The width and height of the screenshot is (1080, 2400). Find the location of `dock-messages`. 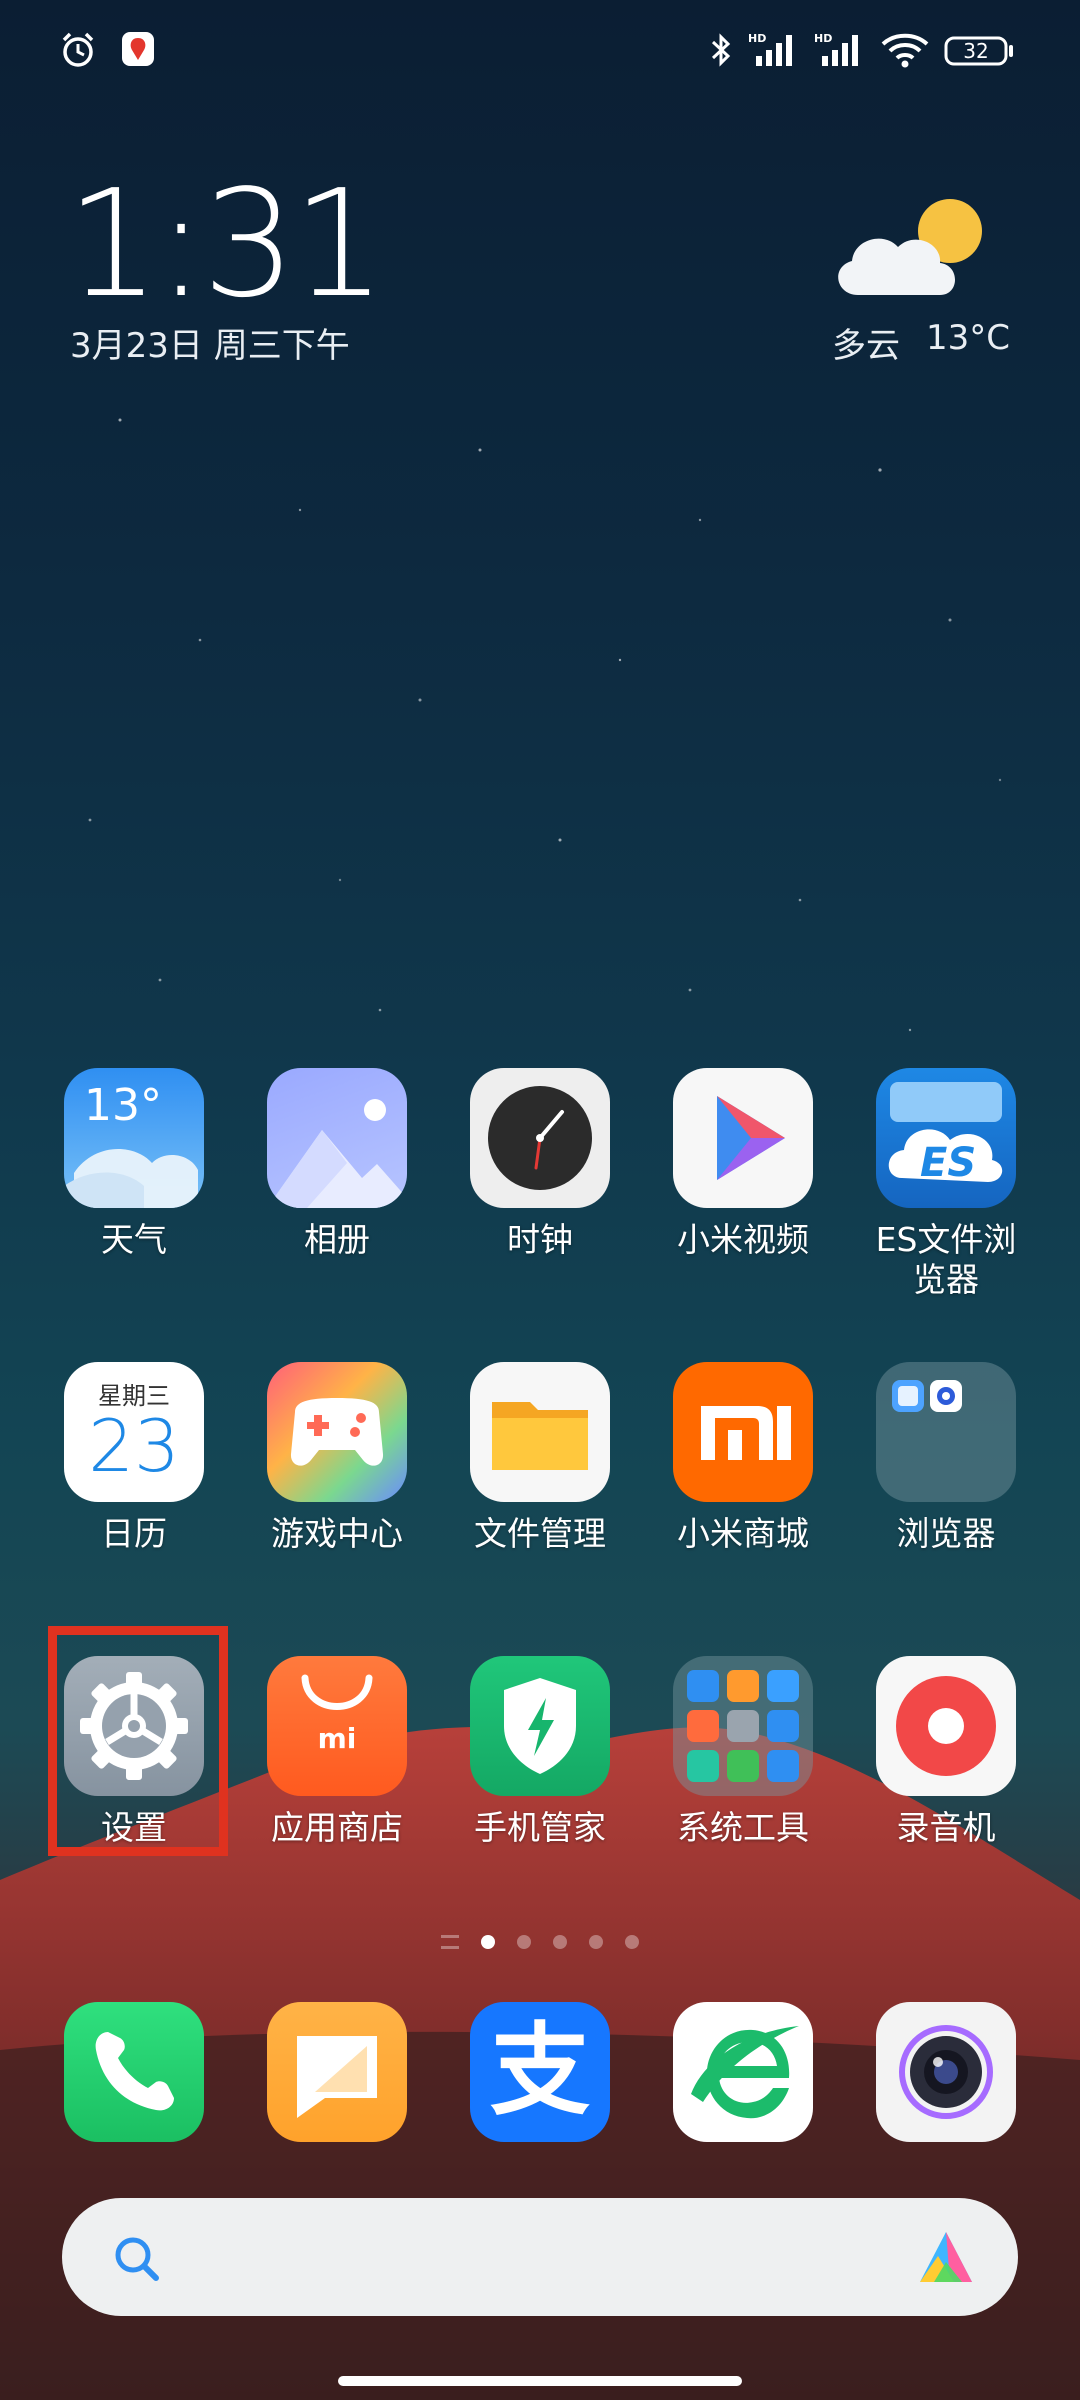

dock-messages is located at coordinates (337, 2072).